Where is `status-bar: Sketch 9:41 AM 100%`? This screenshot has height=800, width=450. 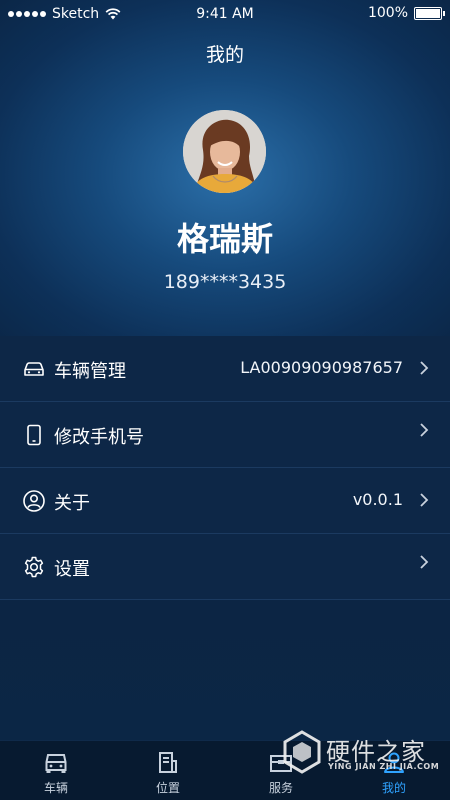
status-bar: Sketch 9:41 AM 100% is located at coordinates (225, 14).